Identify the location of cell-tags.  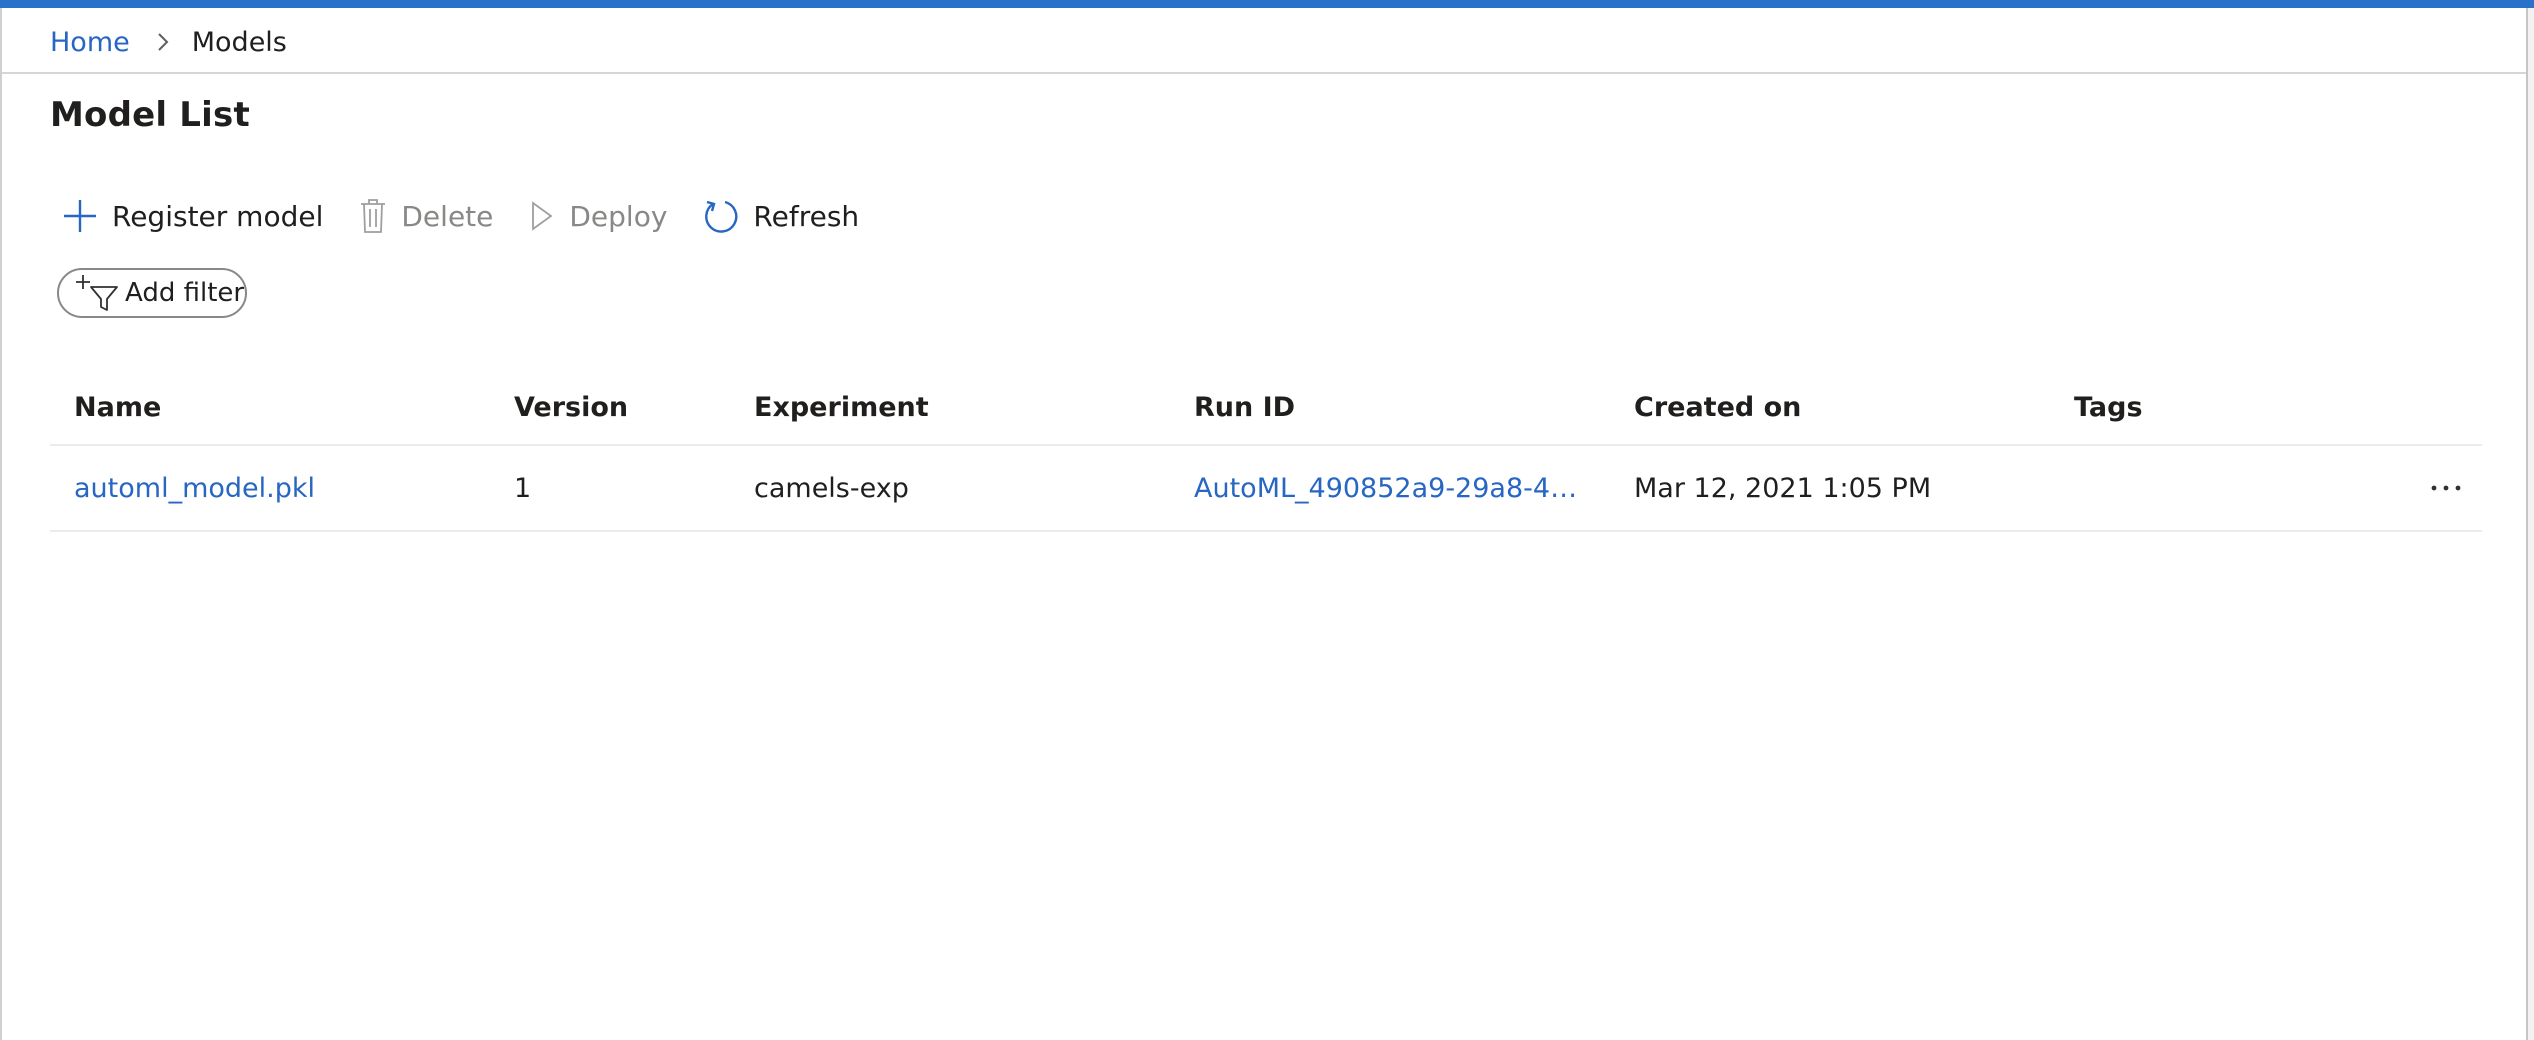
(2224, 488).